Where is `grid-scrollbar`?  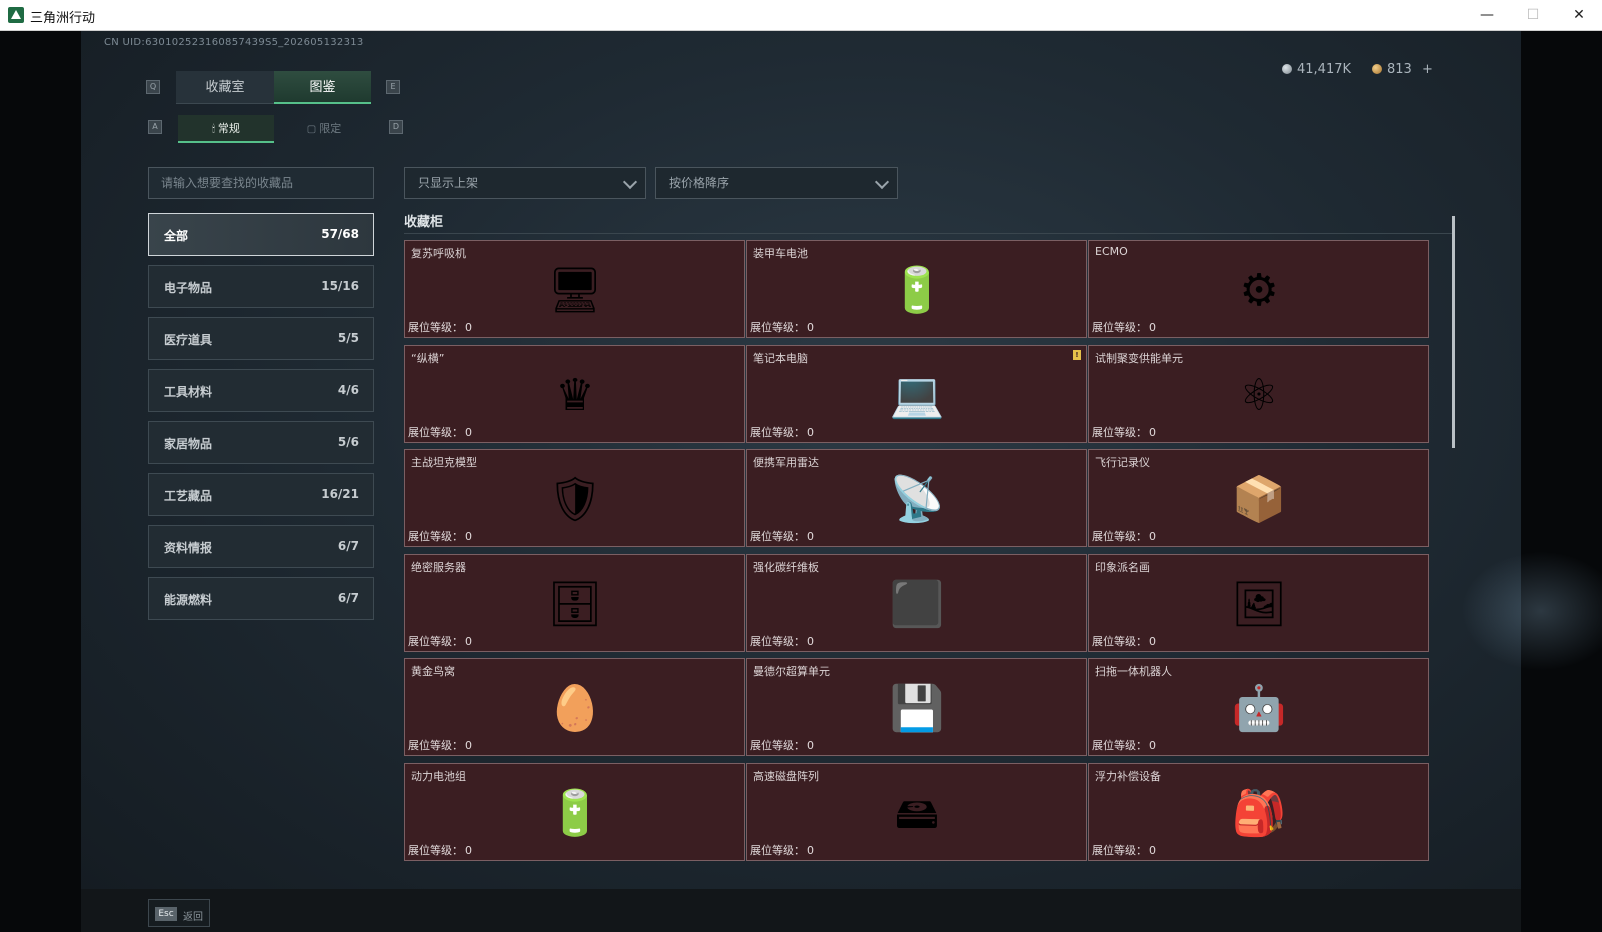
grid-scrollbar is located at coordinates (1453, 332).